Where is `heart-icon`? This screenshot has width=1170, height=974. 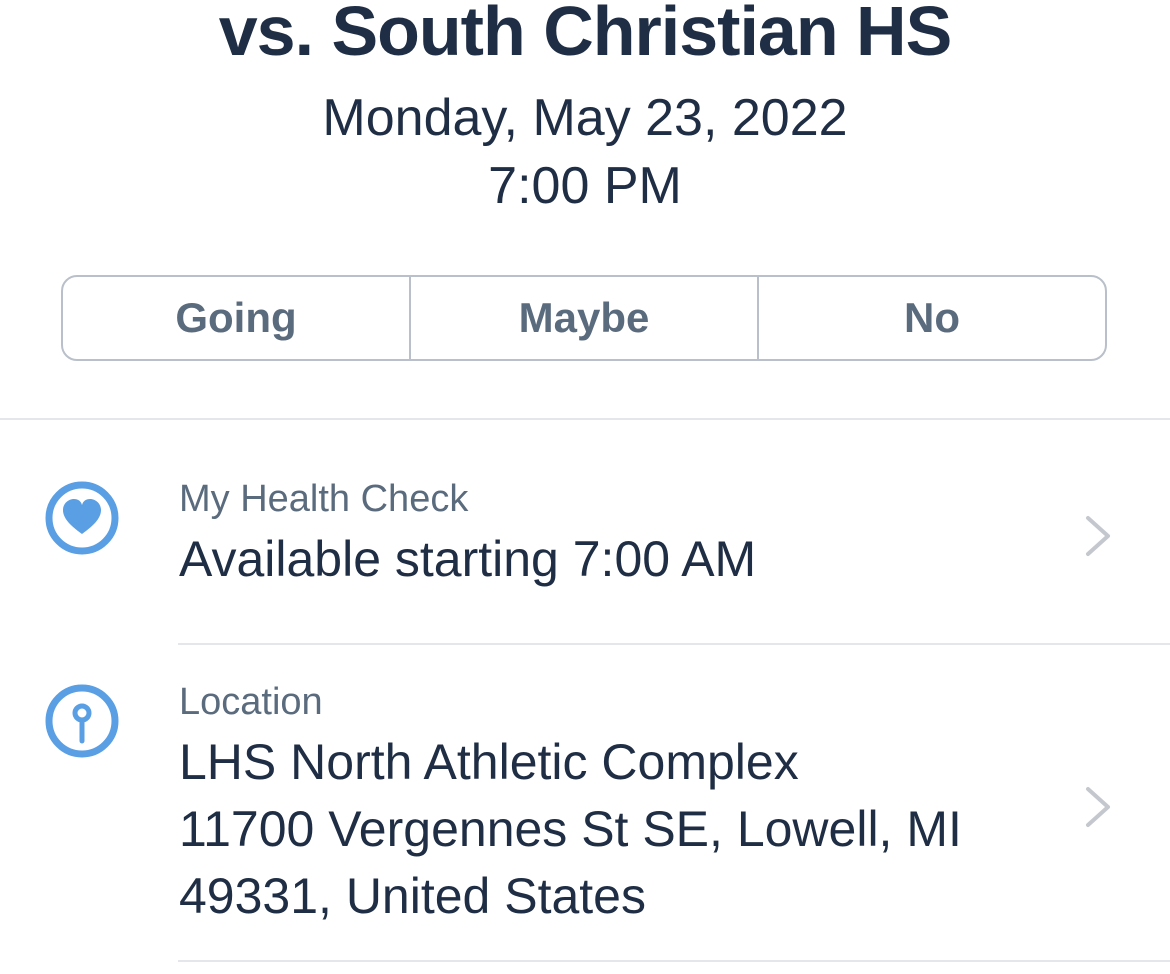
heart-icon is located at coordinates (82, 518).